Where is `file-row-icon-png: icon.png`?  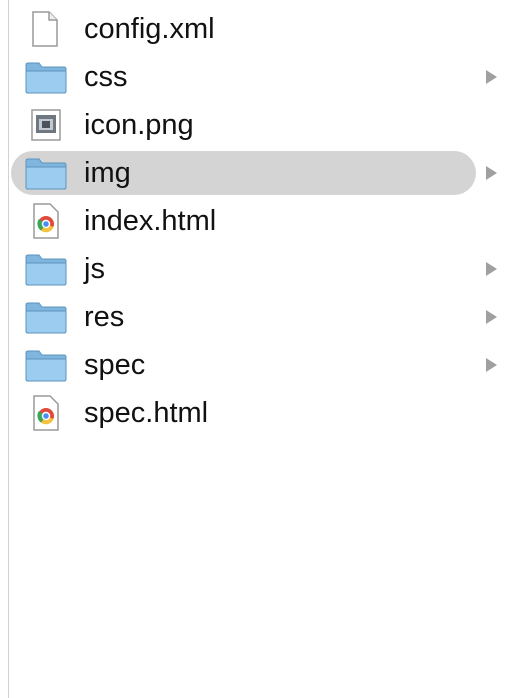
file-row-icon-png: icon.png is located at coordinates (259, 125).